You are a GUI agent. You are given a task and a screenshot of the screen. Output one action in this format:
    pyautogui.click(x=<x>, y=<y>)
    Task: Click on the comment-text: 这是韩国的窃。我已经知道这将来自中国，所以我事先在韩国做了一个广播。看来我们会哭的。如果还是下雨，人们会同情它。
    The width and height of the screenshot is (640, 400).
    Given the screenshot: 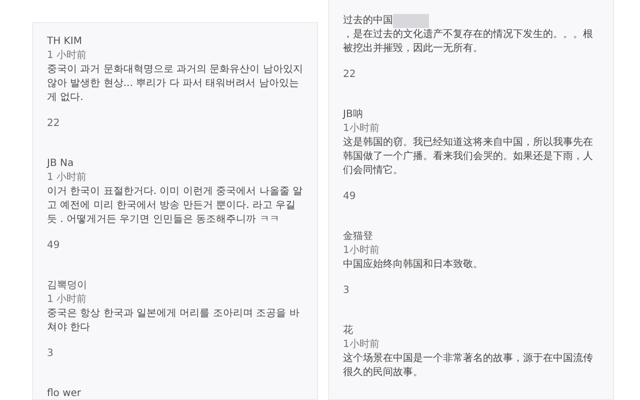 What is the action you would take?
    pyautogui.click(x=468, y=157)
    